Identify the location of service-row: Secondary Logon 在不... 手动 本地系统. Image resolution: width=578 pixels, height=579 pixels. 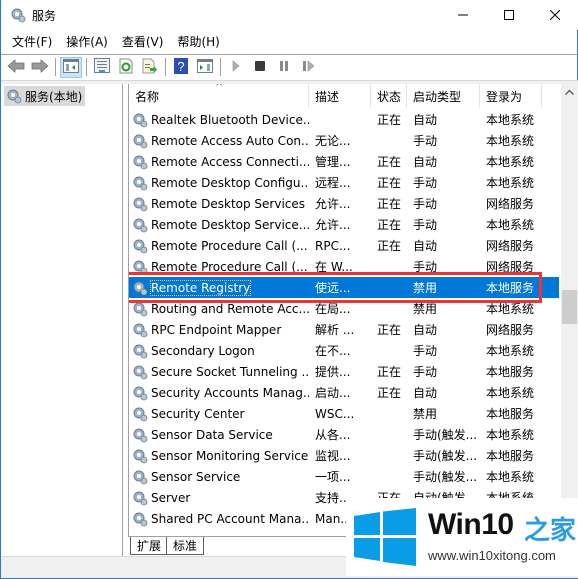
(344, 350).